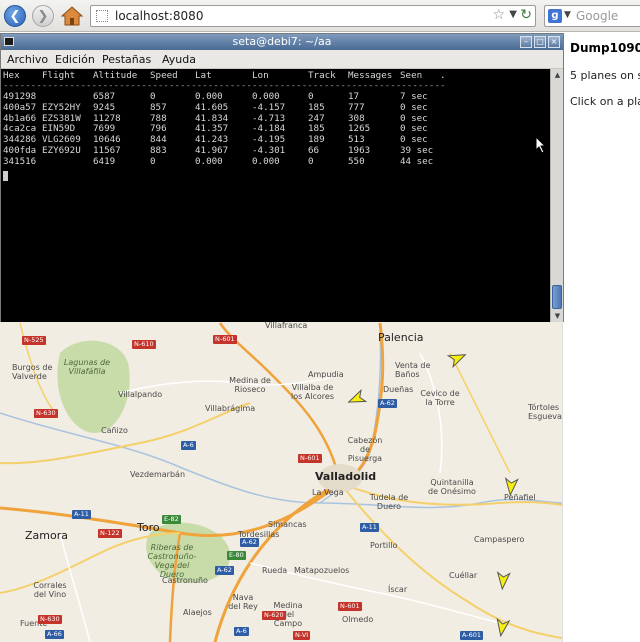 The width and height of the screenshot is (640, 642). I want to click on road-shield: N-610, so click(144, 344).